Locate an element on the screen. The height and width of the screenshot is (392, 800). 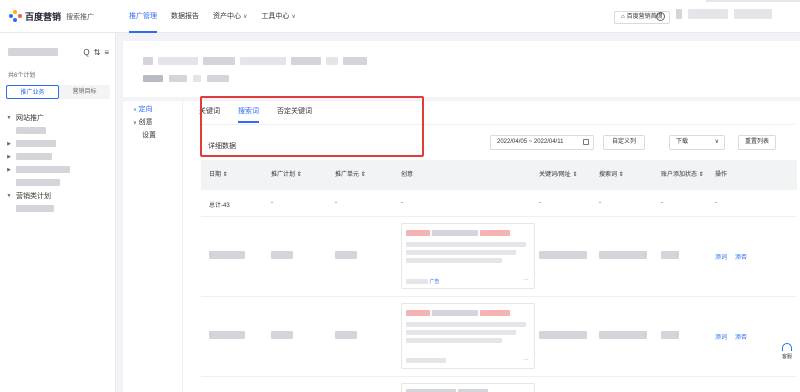
nav-tool-center: 工具中心 ∨ is located at coordinates (278, 16).